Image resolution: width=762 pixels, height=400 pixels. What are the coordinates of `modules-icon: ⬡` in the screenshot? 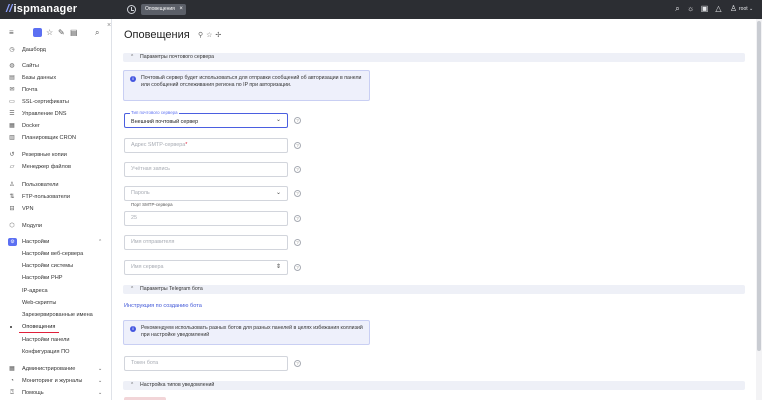 It's located at (12, 226).